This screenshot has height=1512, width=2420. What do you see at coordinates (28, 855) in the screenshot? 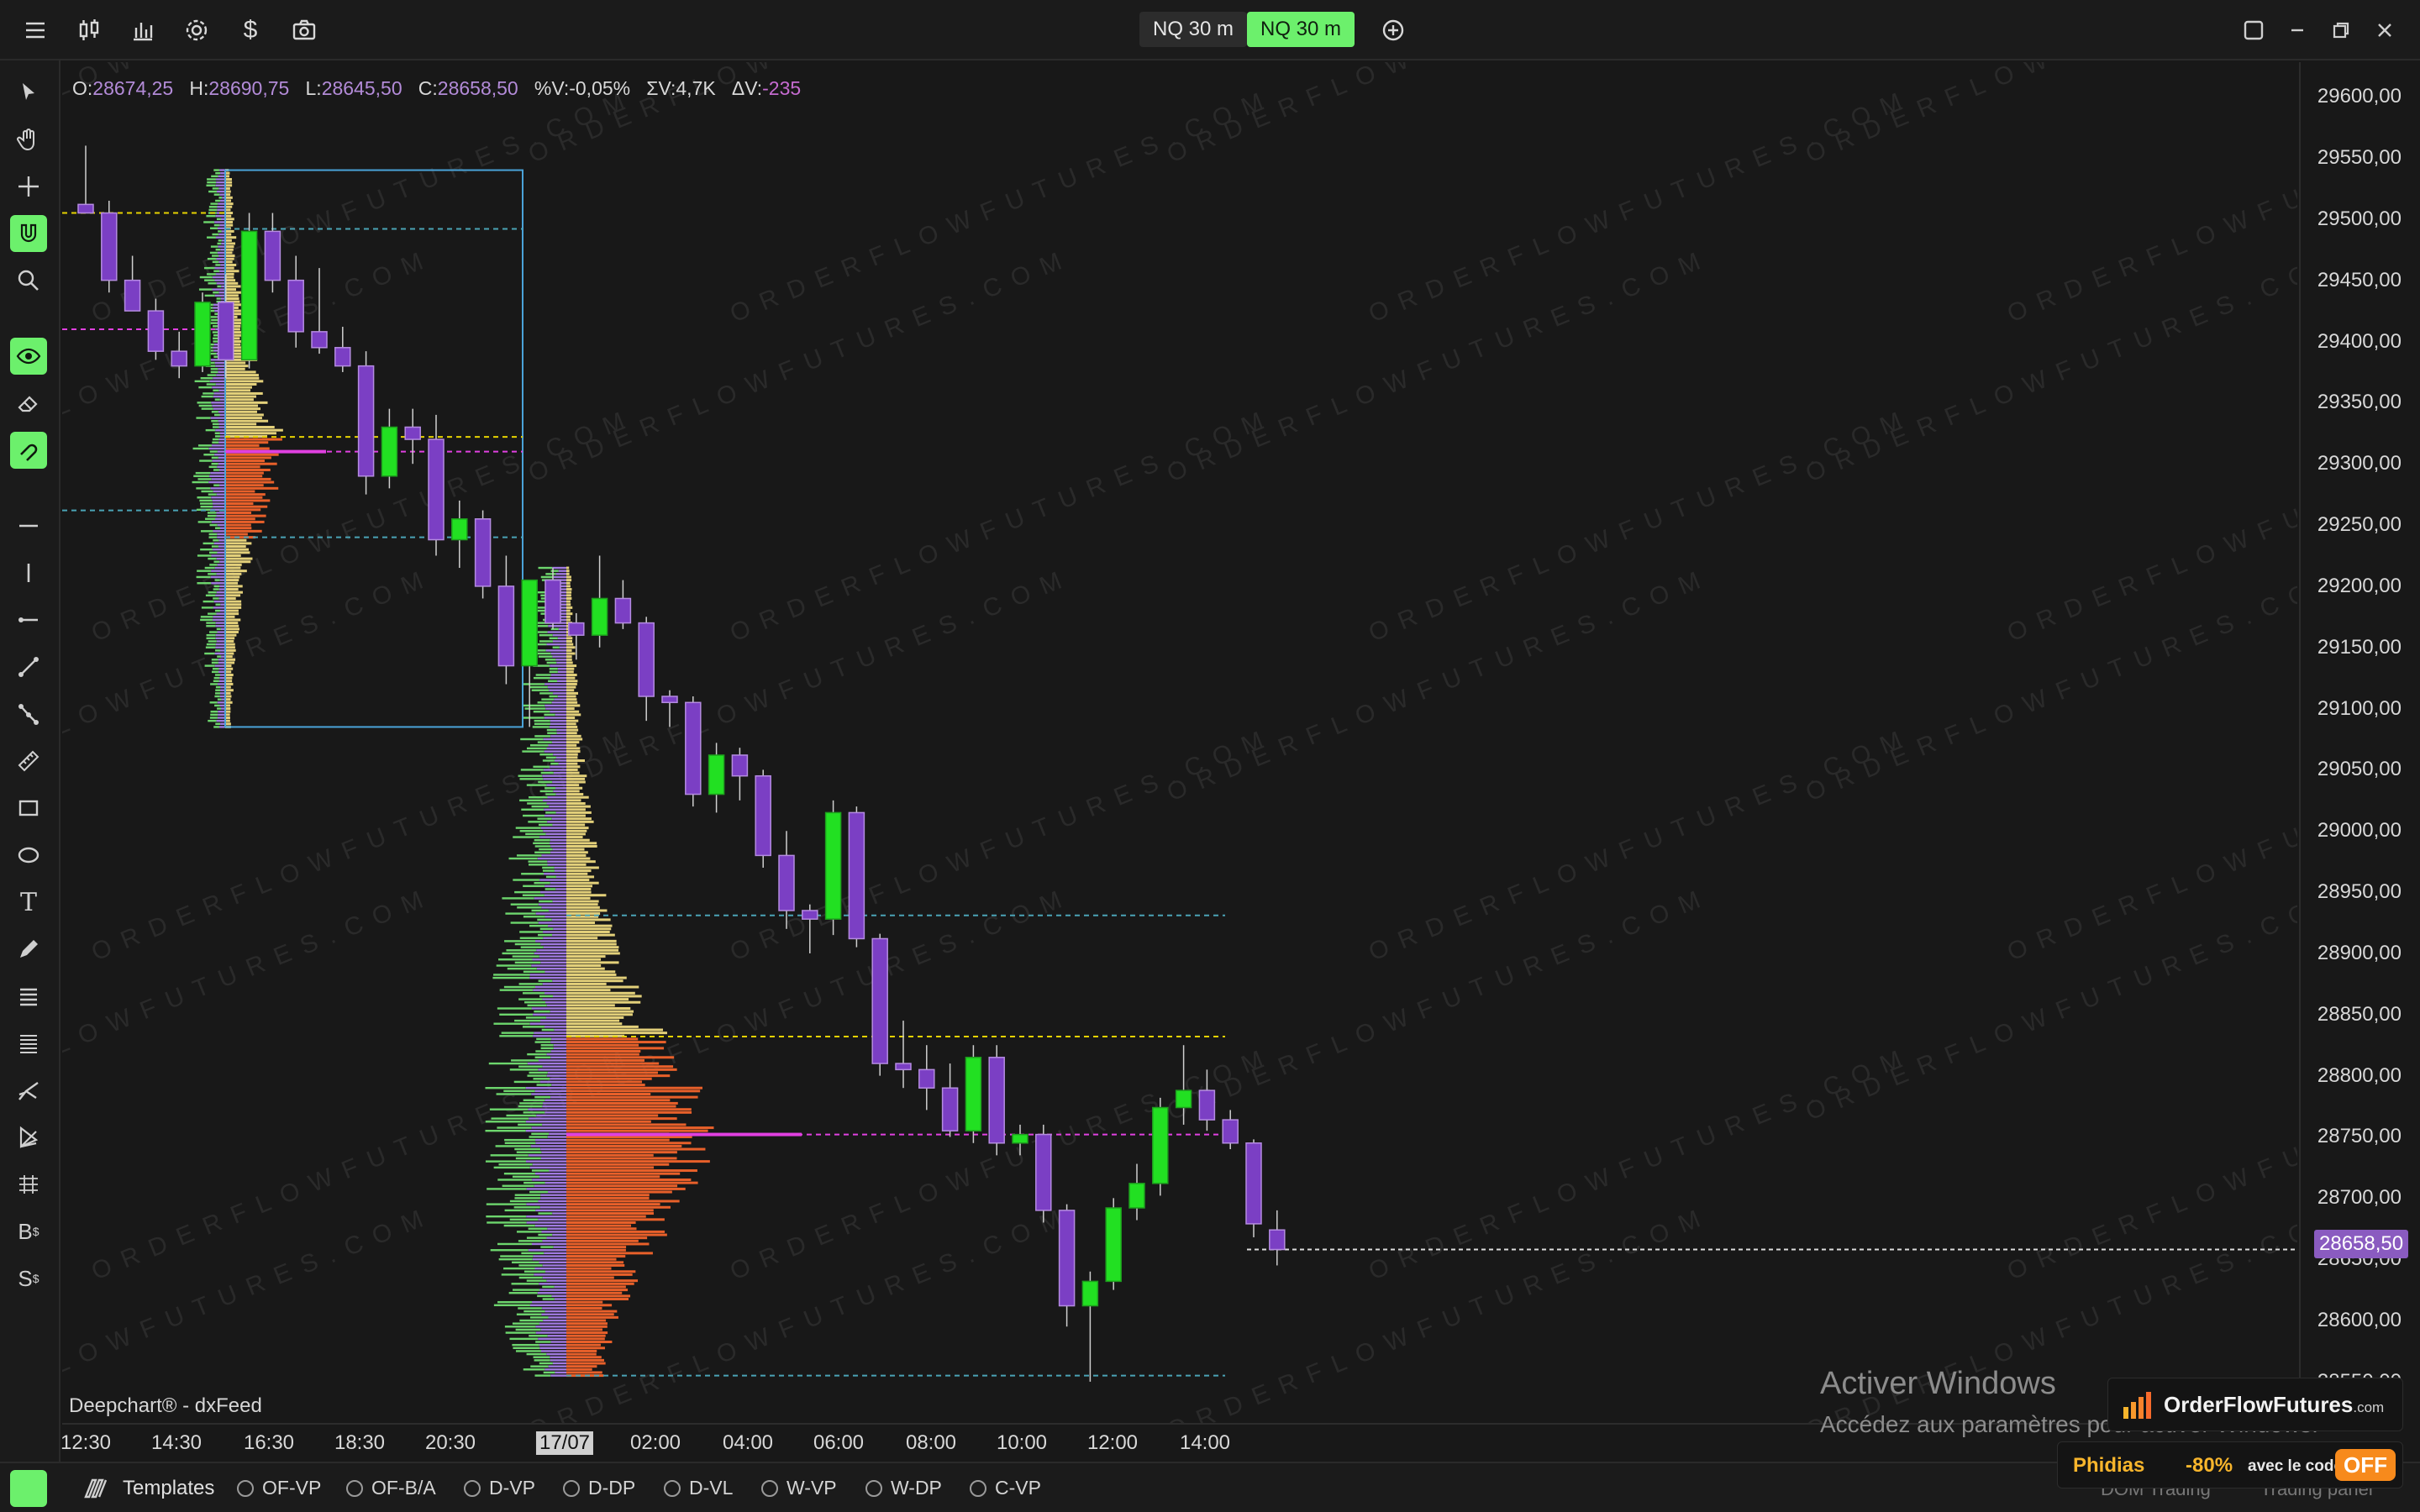
I see `ellipse-icon` at bounding box center [28, 855].